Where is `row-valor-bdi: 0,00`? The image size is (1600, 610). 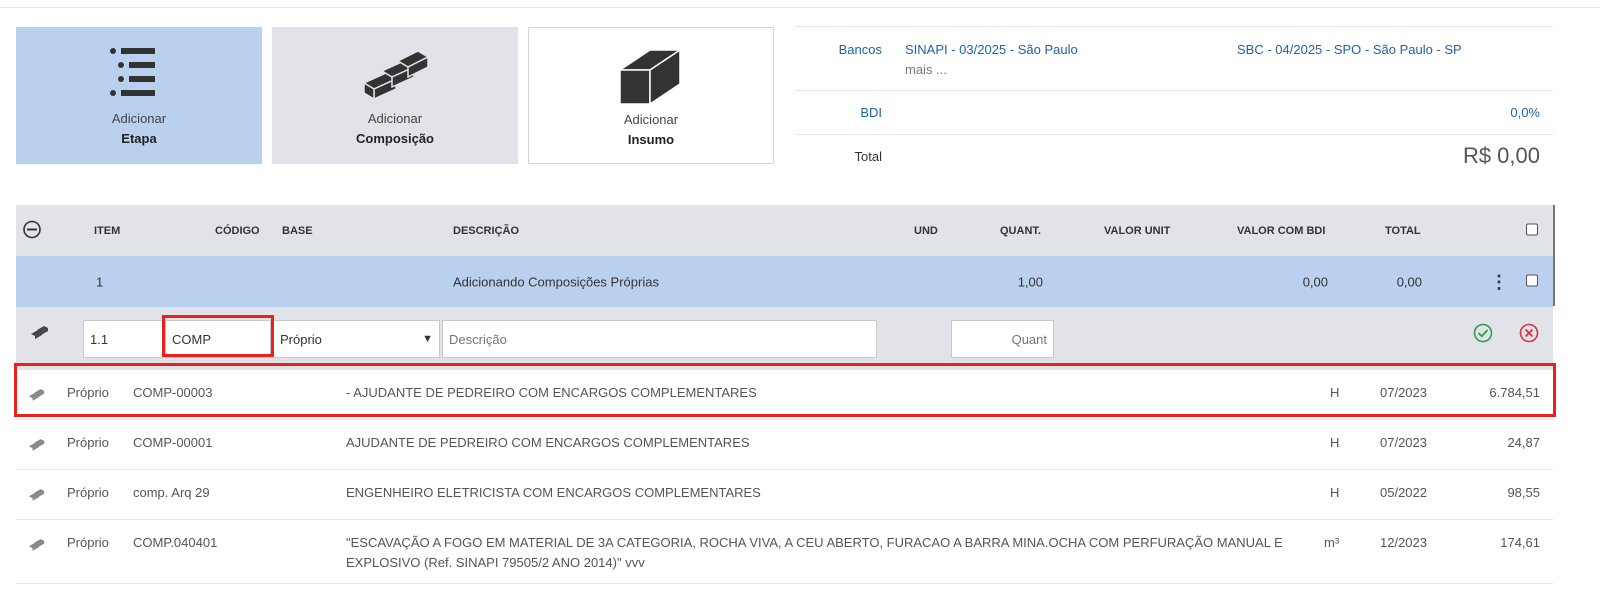 row-valor-bdi: 0,00 is located at coordinates (1315, 281).